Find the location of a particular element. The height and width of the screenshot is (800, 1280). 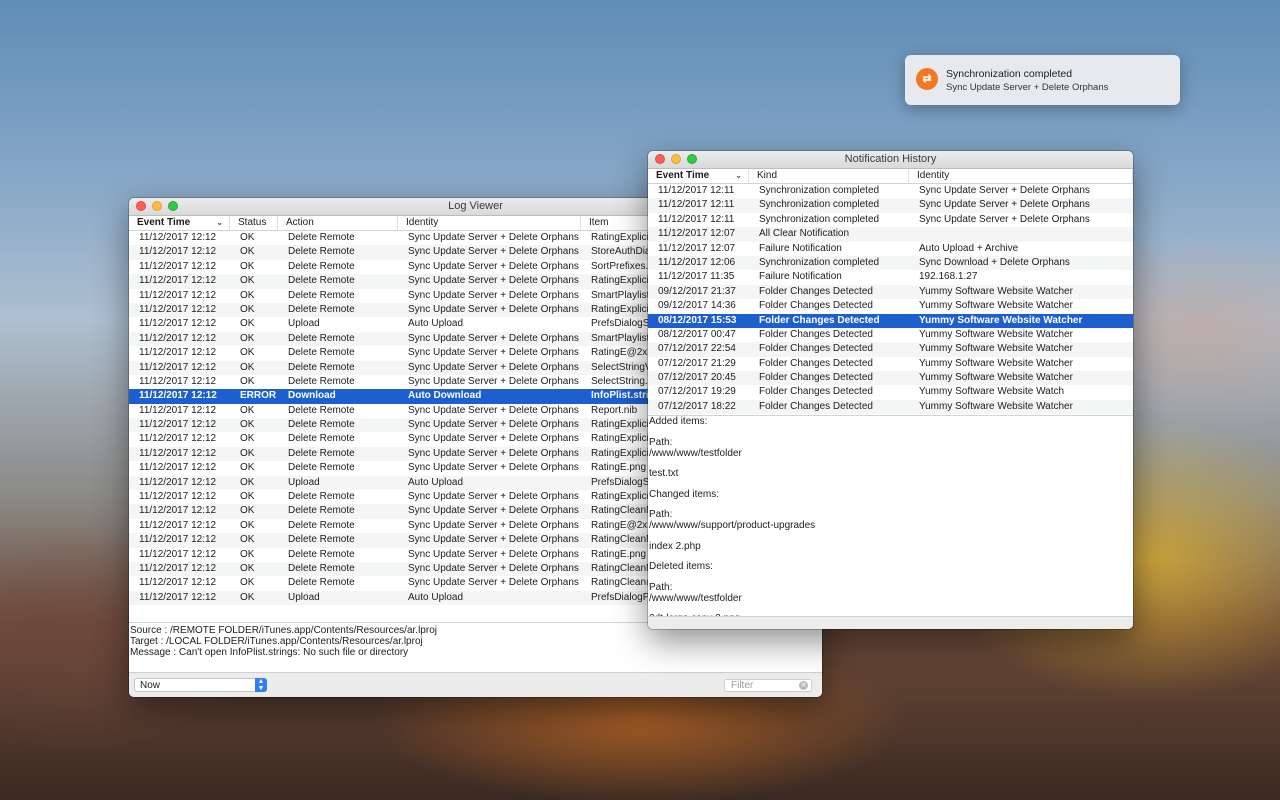

filter-field: Filter ✕ is located at coordinates (768, 685).